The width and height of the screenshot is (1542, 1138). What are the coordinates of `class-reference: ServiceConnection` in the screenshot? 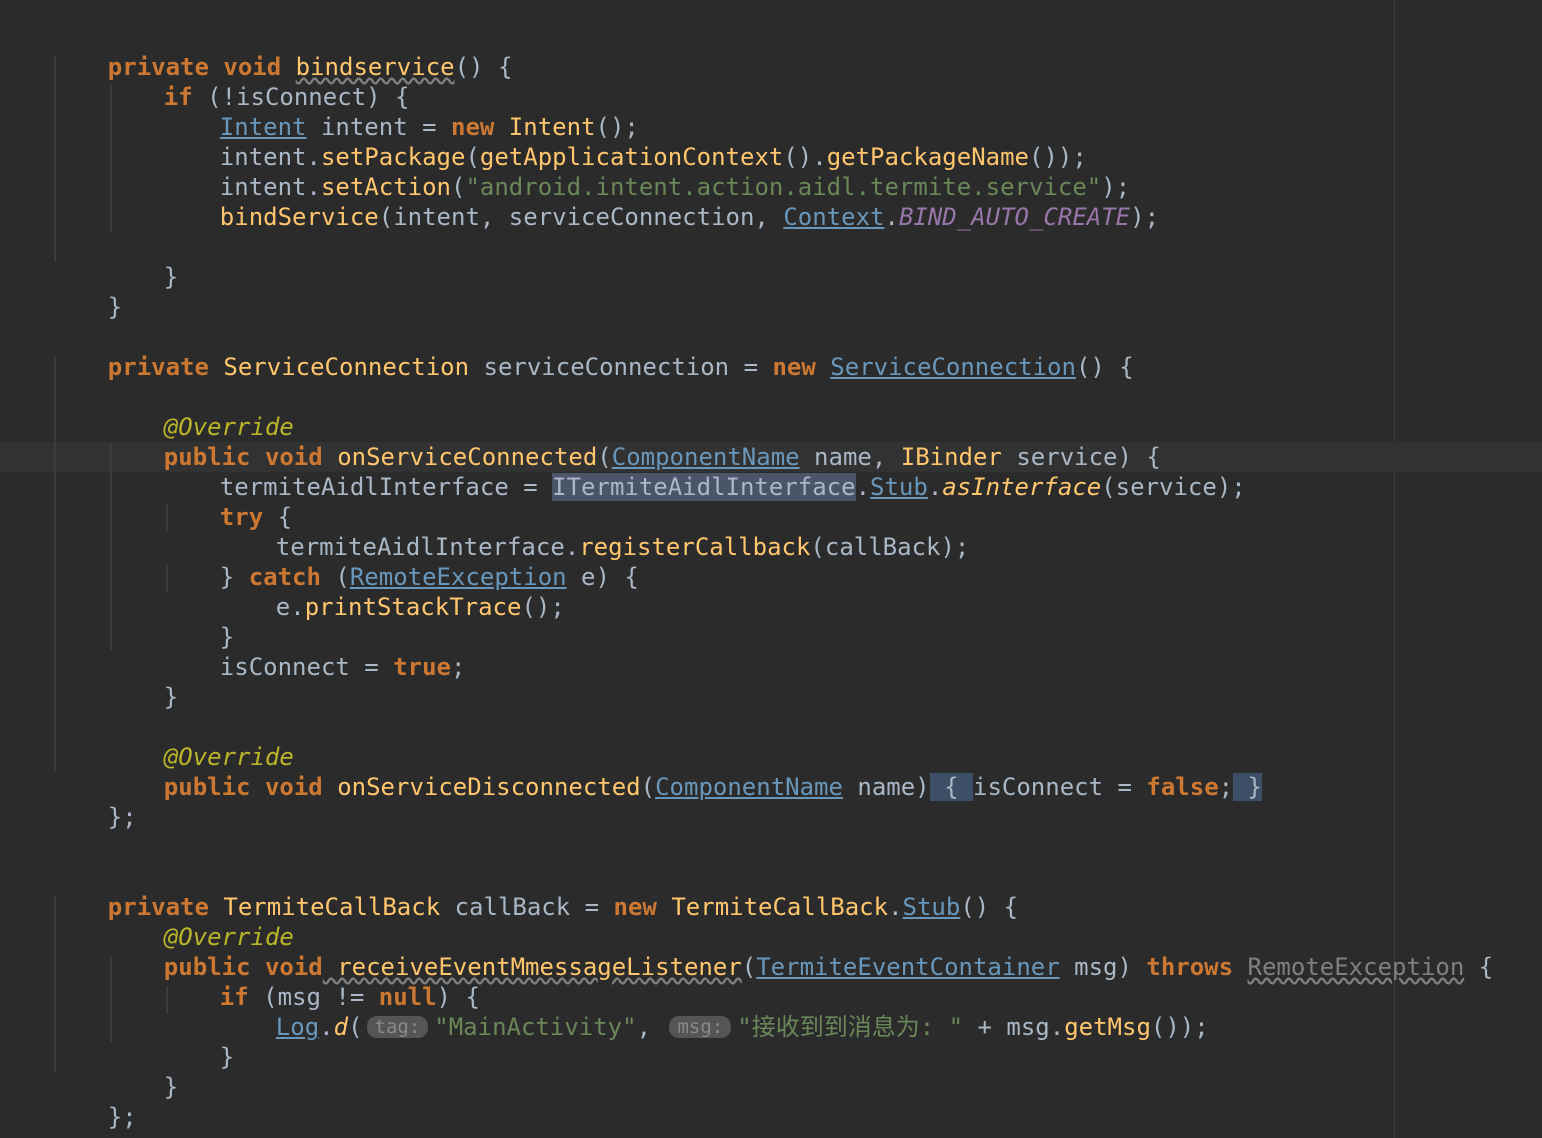 It's located at (953, 367).